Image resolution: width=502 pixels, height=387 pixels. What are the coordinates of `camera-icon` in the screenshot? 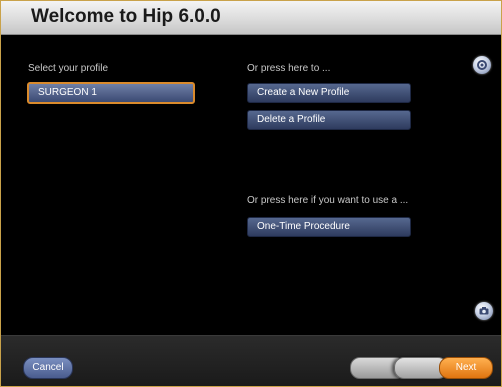 It's located at (484, 311).